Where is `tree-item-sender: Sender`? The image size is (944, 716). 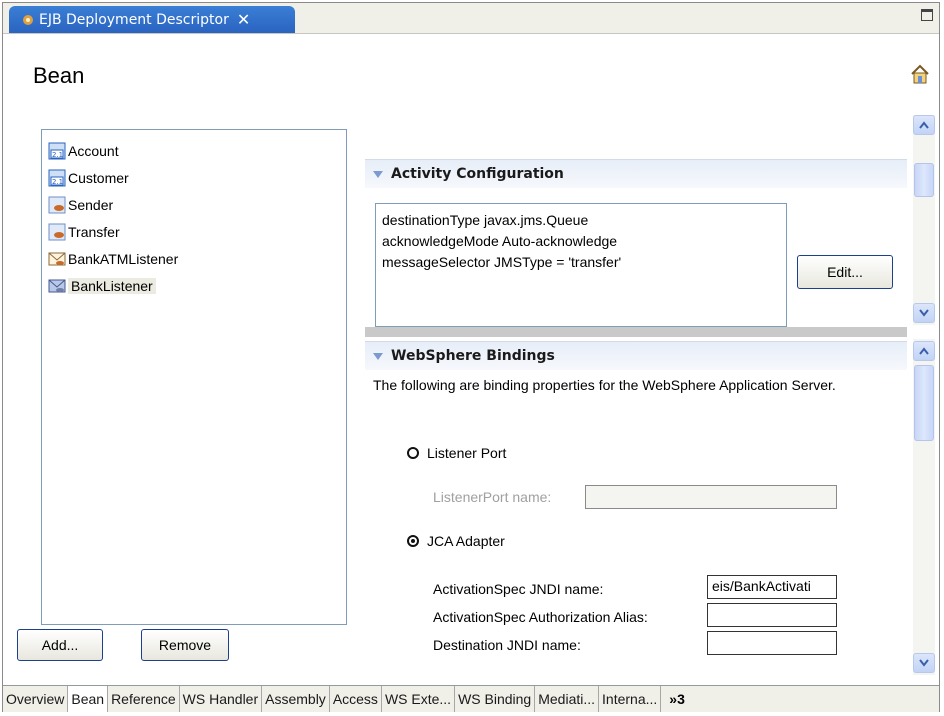
tree-item-sender: Sender is located at coordinates (80, 205).